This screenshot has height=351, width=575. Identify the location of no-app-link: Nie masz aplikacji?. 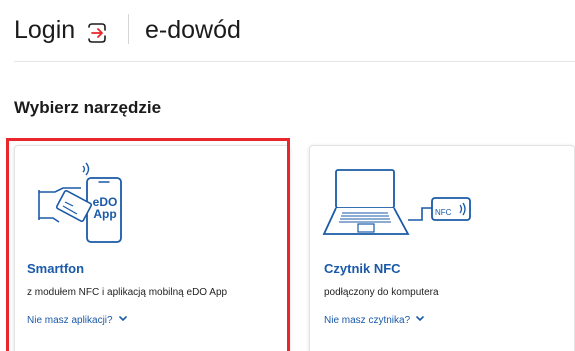
(77, 320).